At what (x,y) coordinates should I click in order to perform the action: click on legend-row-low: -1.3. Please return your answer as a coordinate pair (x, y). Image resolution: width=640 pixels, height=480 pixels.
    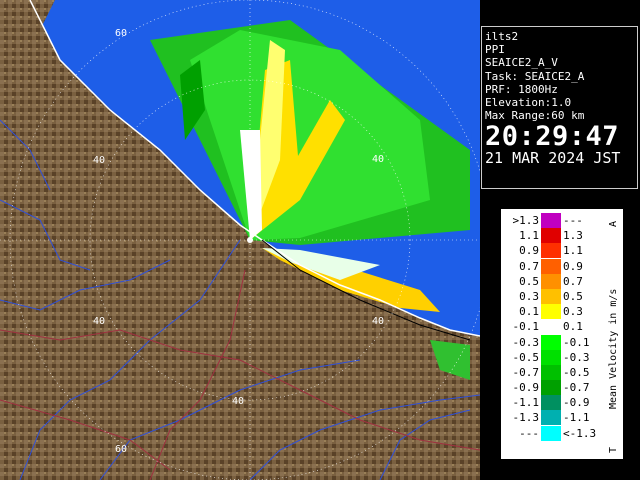
    Looking at the image, I should click on (526, 418).